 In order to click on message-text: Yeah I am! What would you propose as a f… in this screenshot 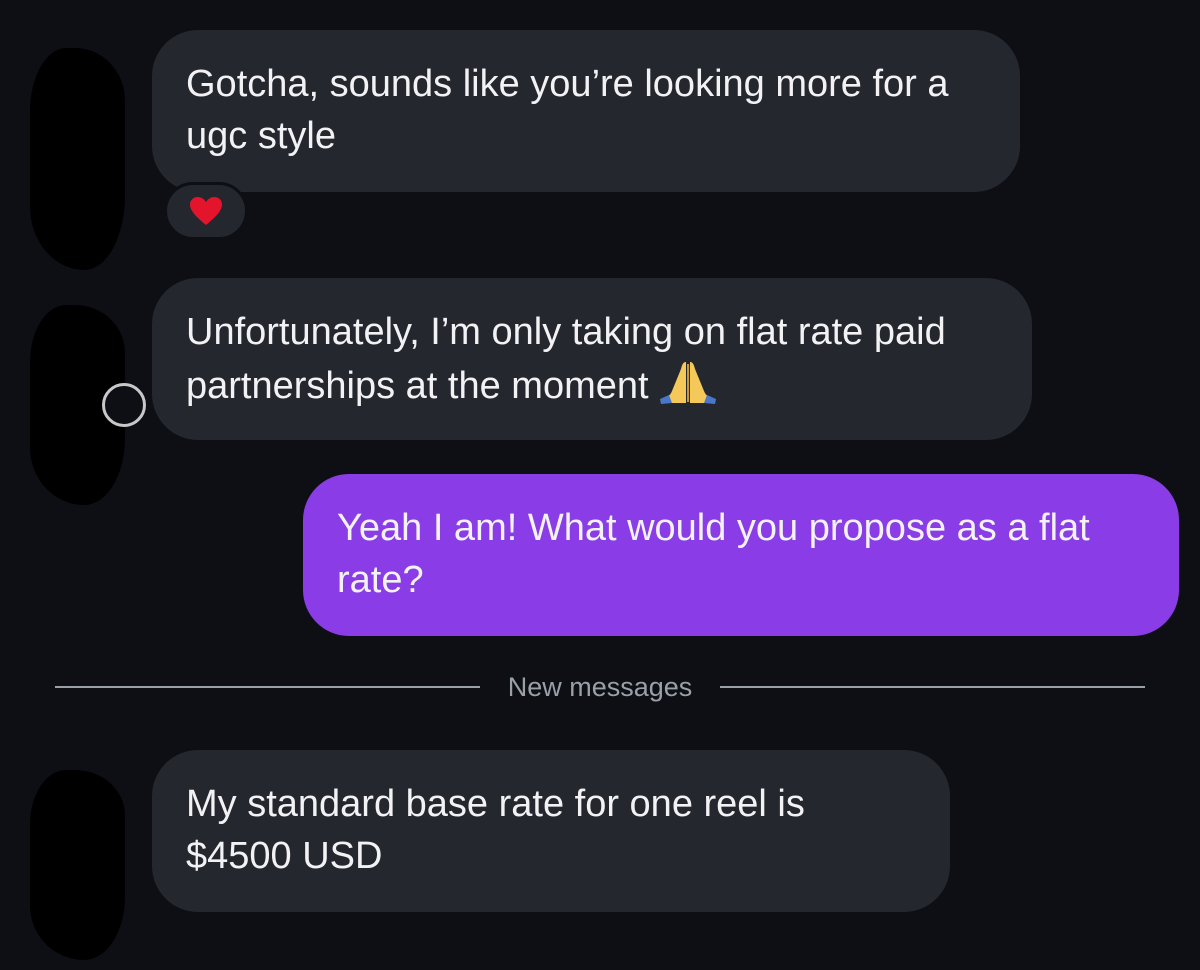, I will do `click(713, 554)`.